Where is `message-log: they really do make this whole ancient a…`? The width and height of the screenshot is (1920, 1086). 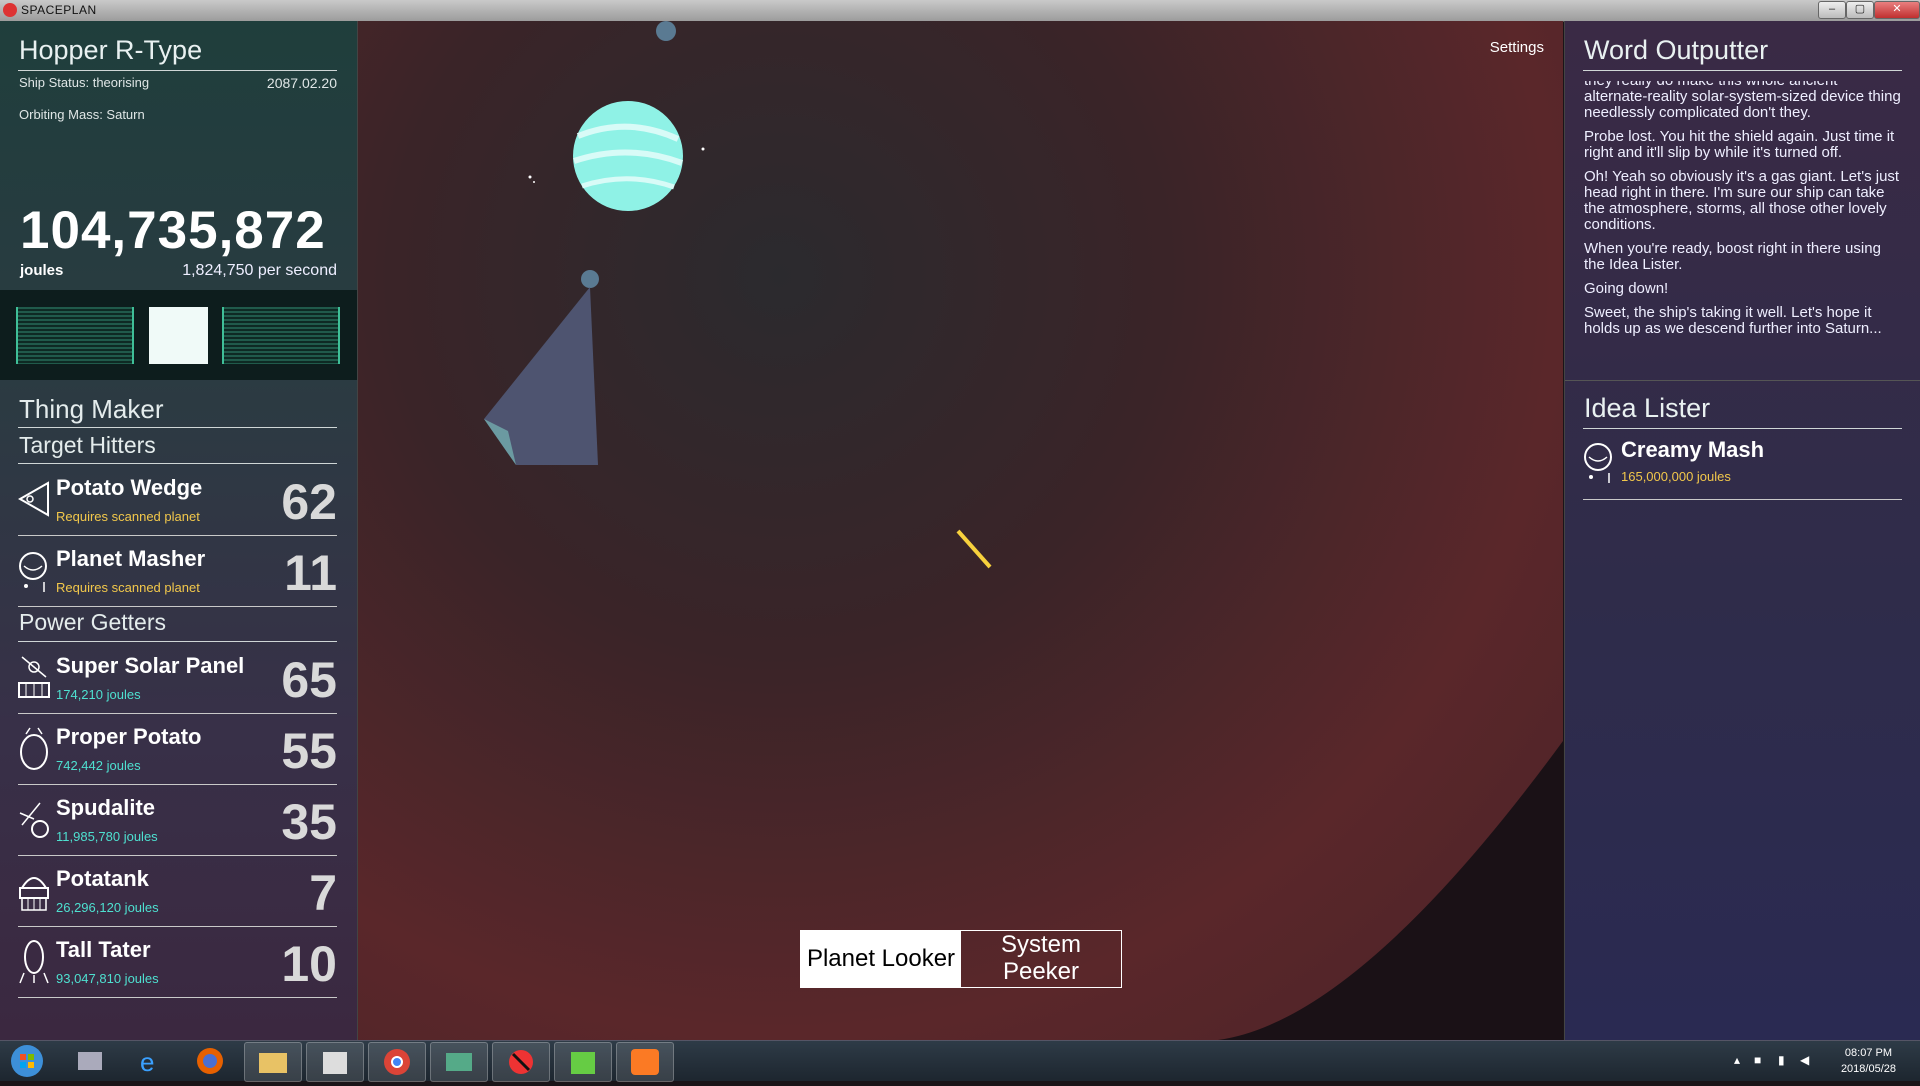 message-log: they really do make this whole ancient a… is located at coordinates (1744, 216).